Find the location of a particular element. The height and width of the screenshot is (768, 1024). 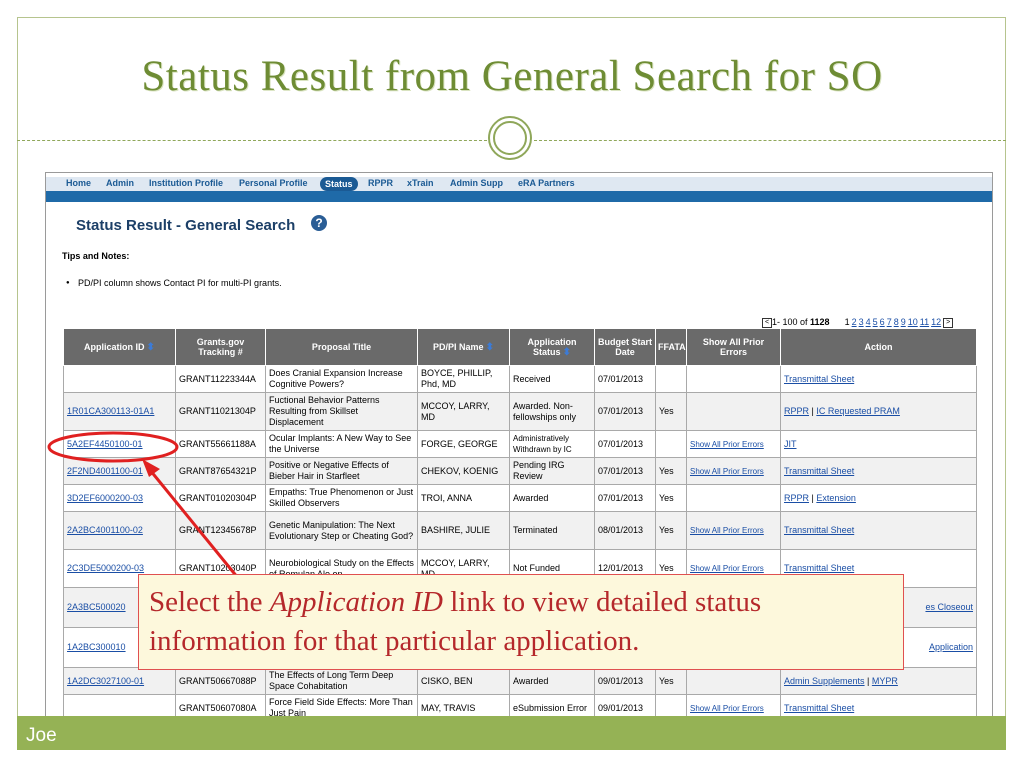

nav-home: Home is located at coordinates (78, 183).